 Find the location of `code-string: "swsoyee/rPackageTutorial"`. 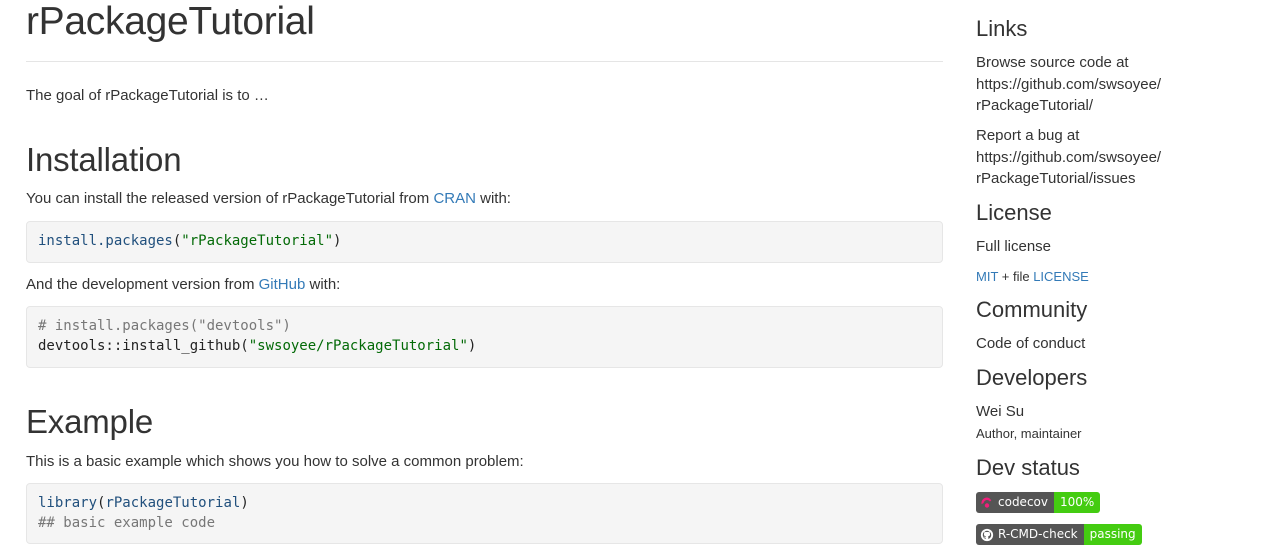

code-string: "swsoyee/rPackageTutorial" is located at coordinates (358, 346).